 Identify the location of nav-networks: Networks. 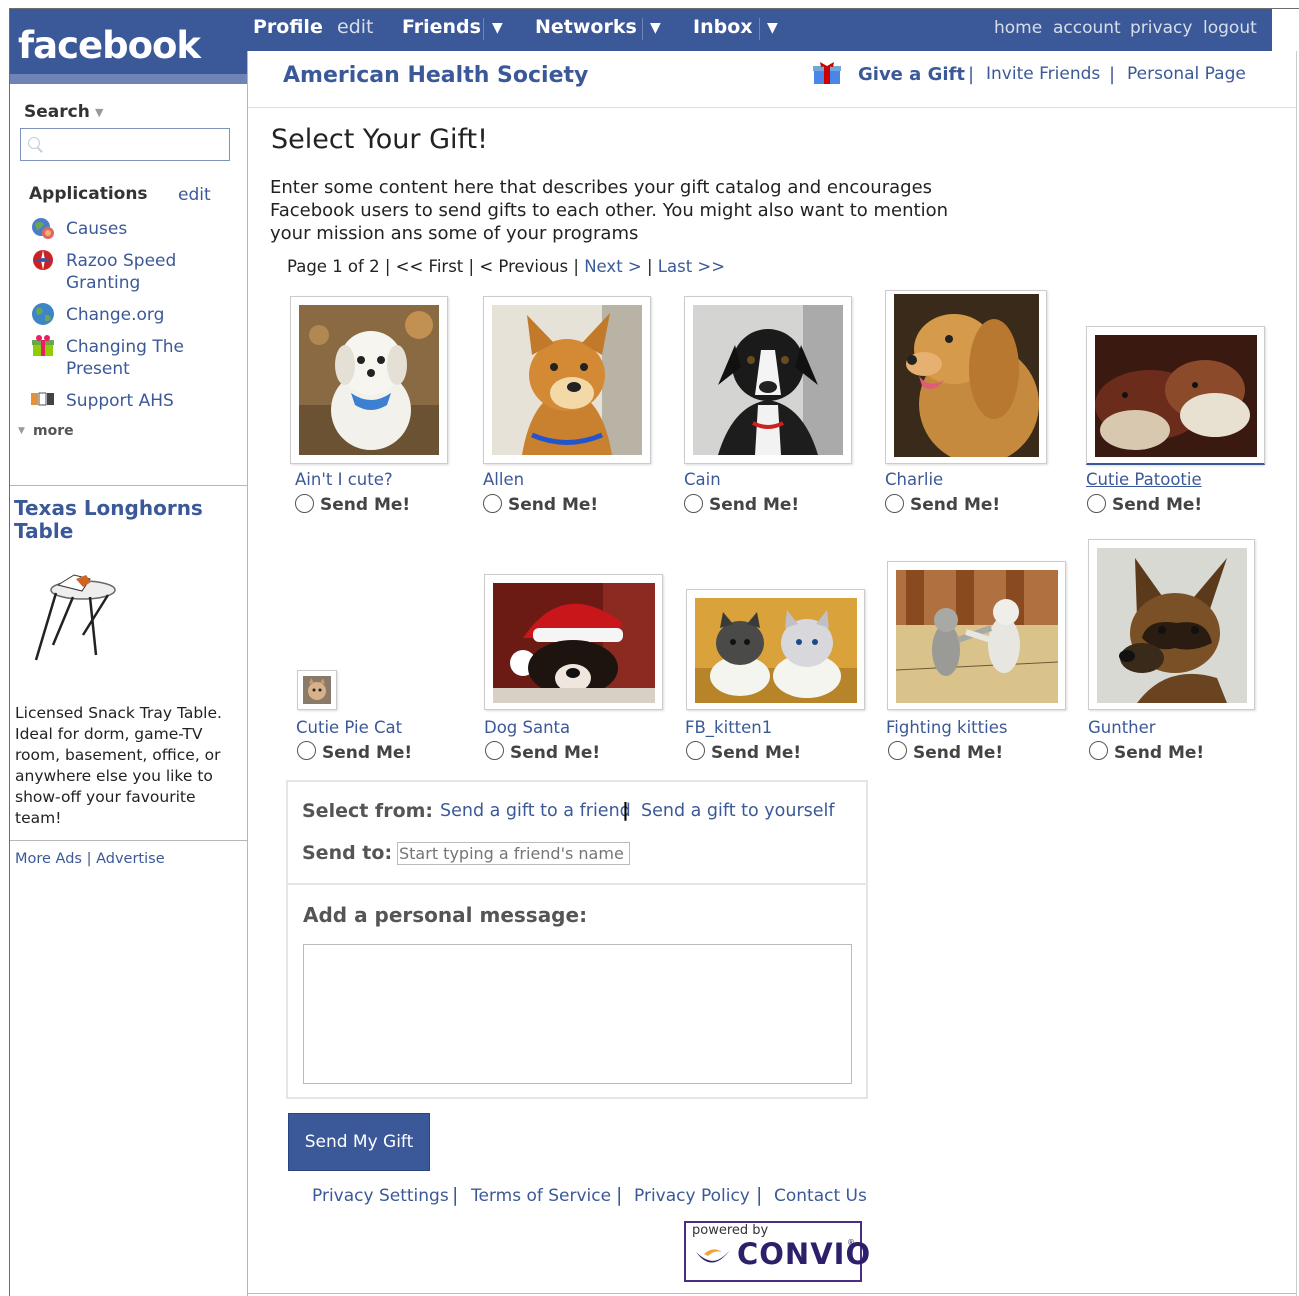
(586, 27).